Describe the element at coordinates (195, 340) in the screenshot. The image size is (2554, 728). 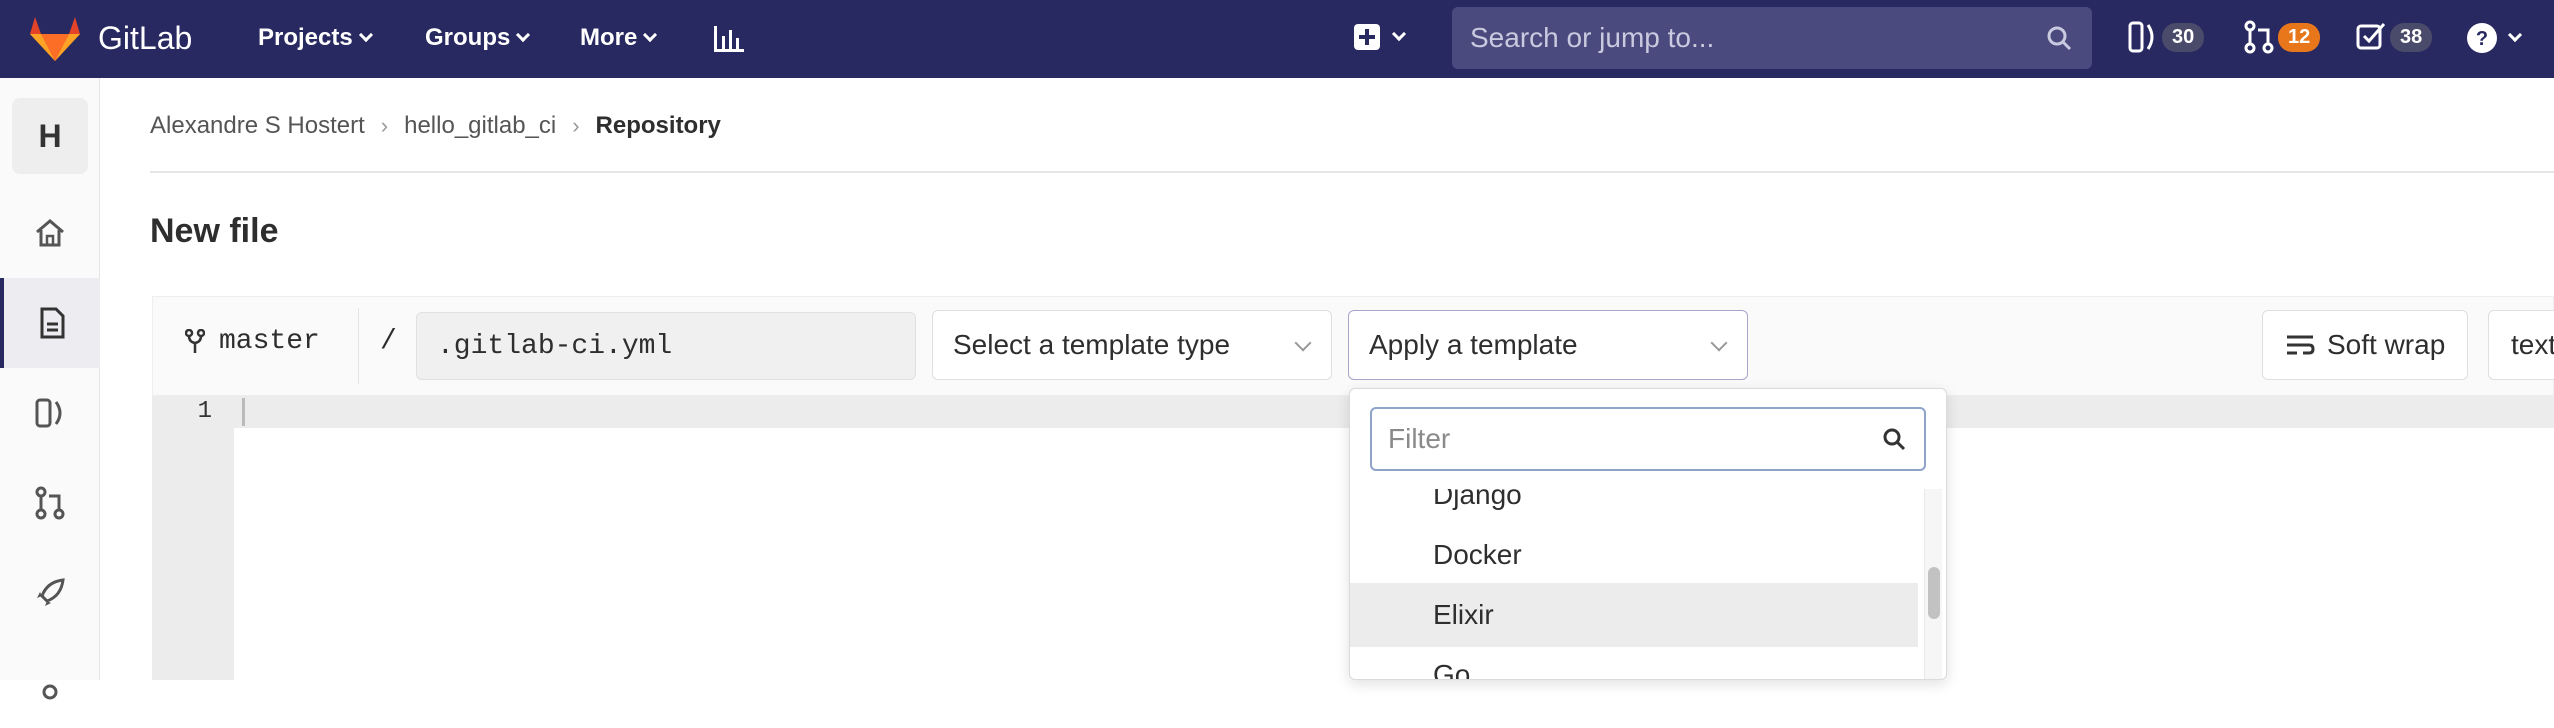
I see `branch-fork-icon` at that location.